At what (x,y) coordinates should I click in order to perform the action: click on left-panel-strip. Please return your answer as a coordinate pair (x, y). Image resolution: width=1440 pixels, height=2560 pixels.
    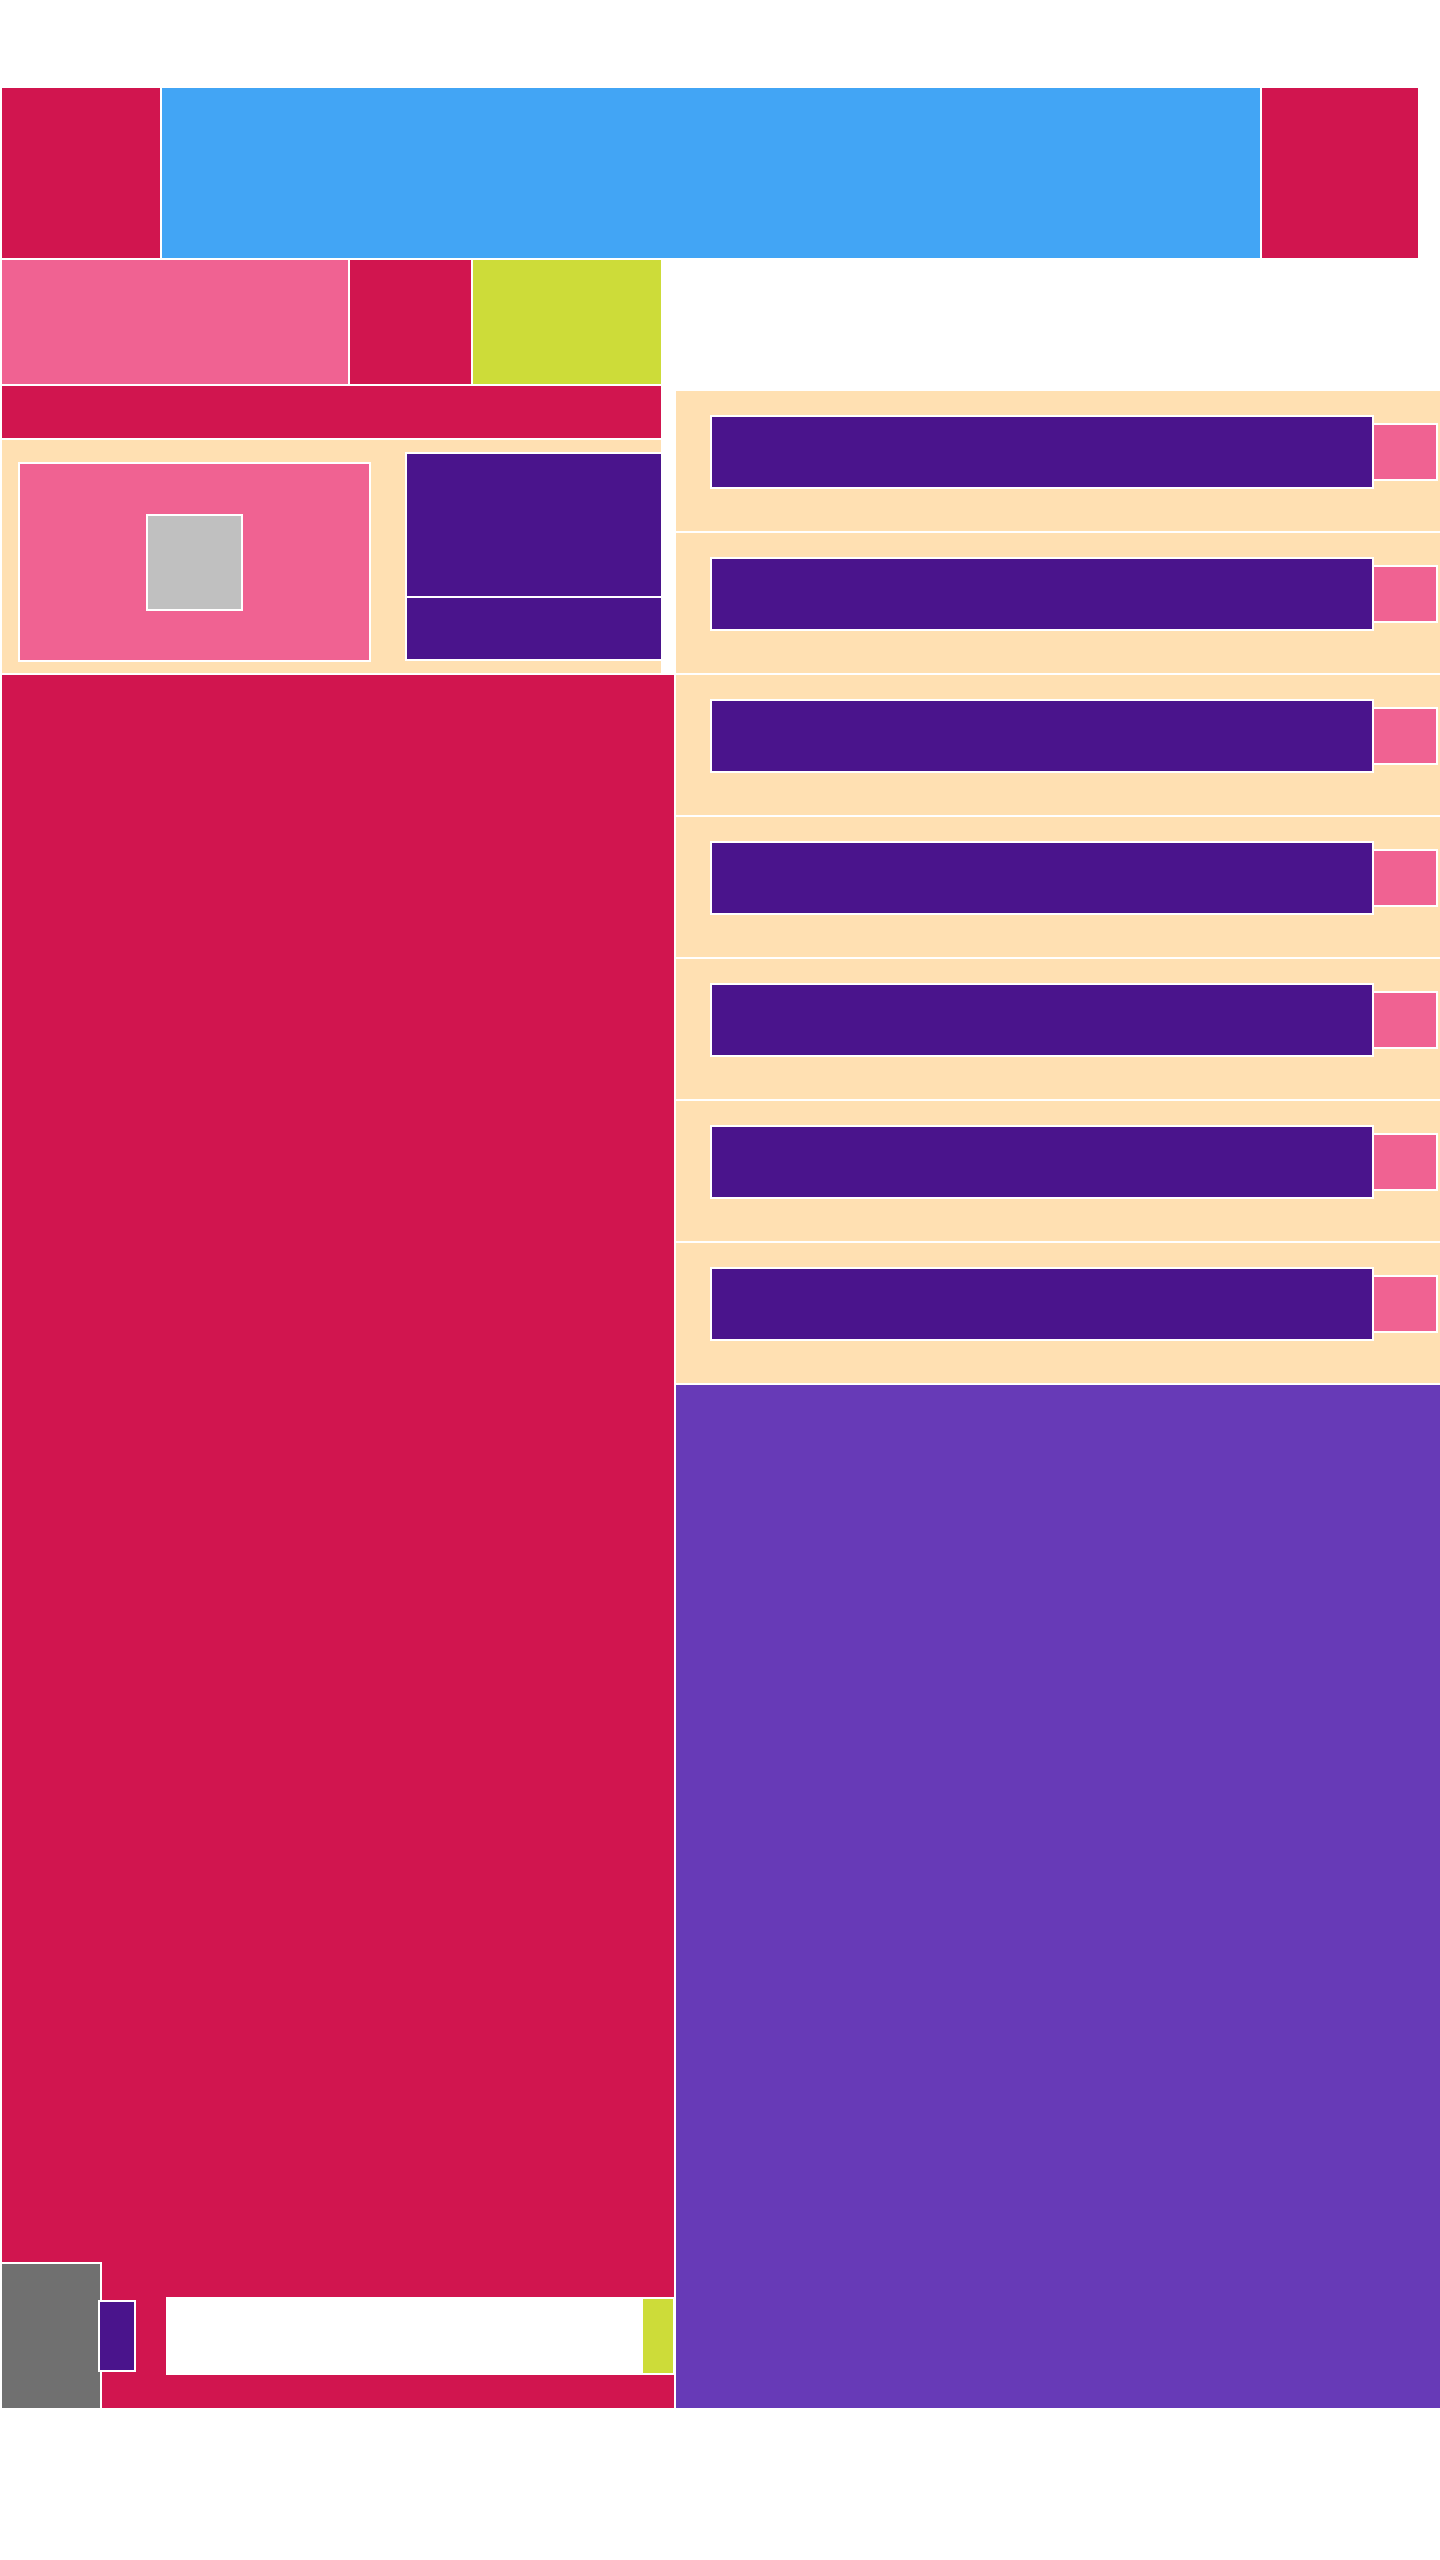
    Looking at the image, I should click on (331, 412).